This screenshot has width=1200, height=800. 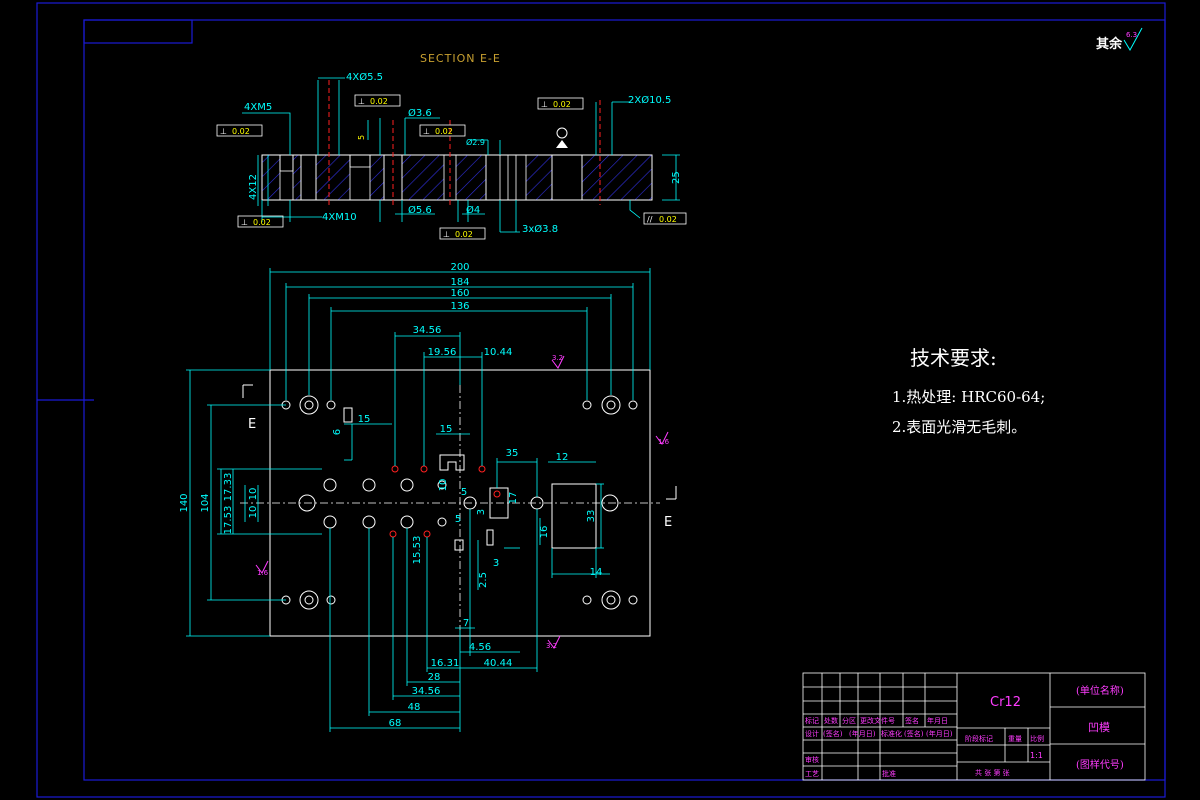 What do you see at coordinates (458, 519) in the screenshot?
I see `dim-5-b: 5` at bounding box center [458, 519].